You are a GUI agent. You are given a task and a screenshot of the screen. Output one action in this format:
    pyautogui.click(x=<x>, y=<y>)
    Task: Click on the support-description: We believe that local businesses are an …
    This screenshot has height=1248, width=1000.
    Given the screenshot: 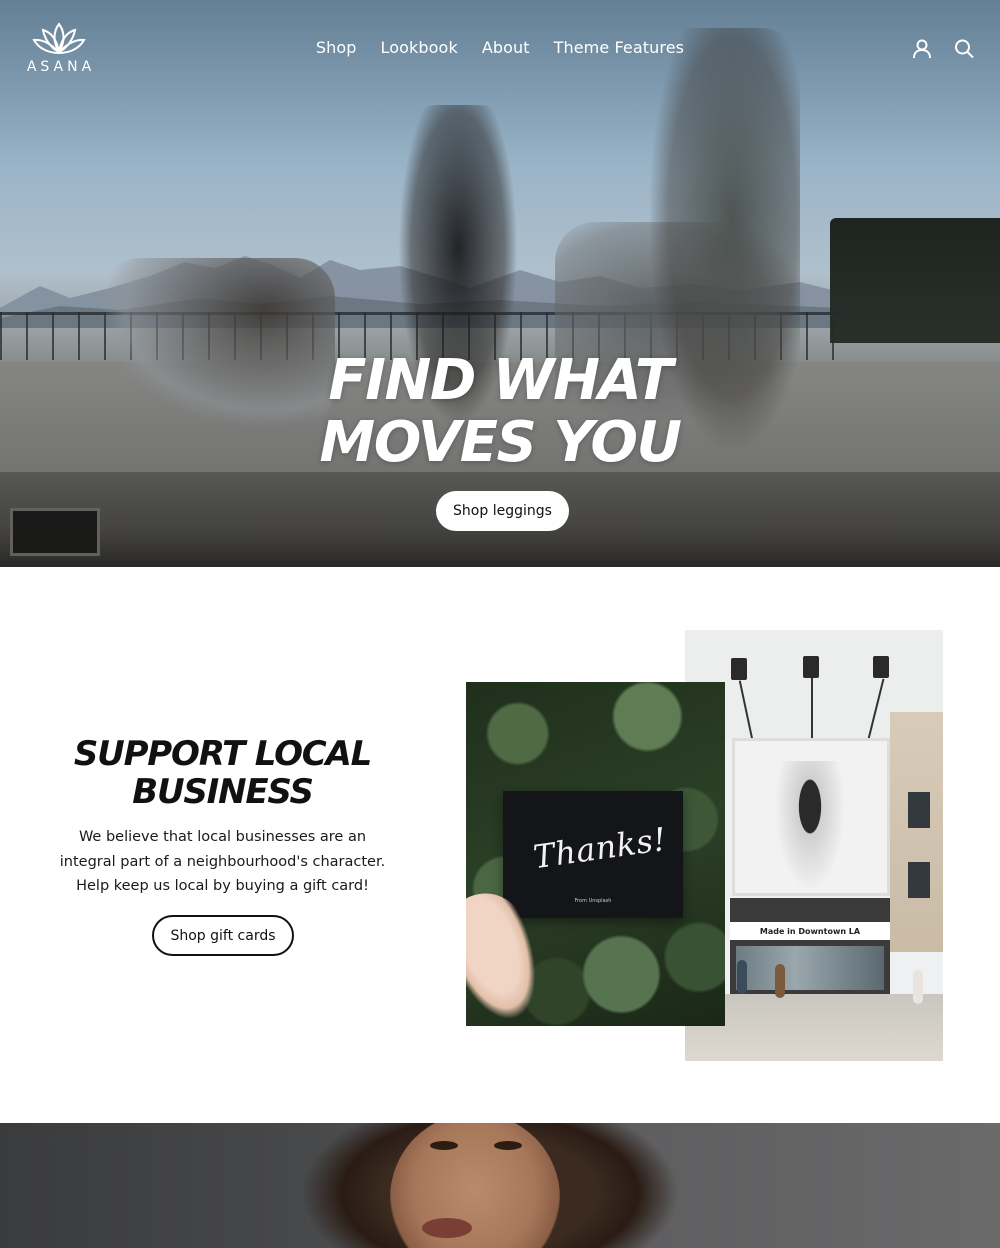 What is the action you would take?
    pyautogui.click(x=222, y=861)
    